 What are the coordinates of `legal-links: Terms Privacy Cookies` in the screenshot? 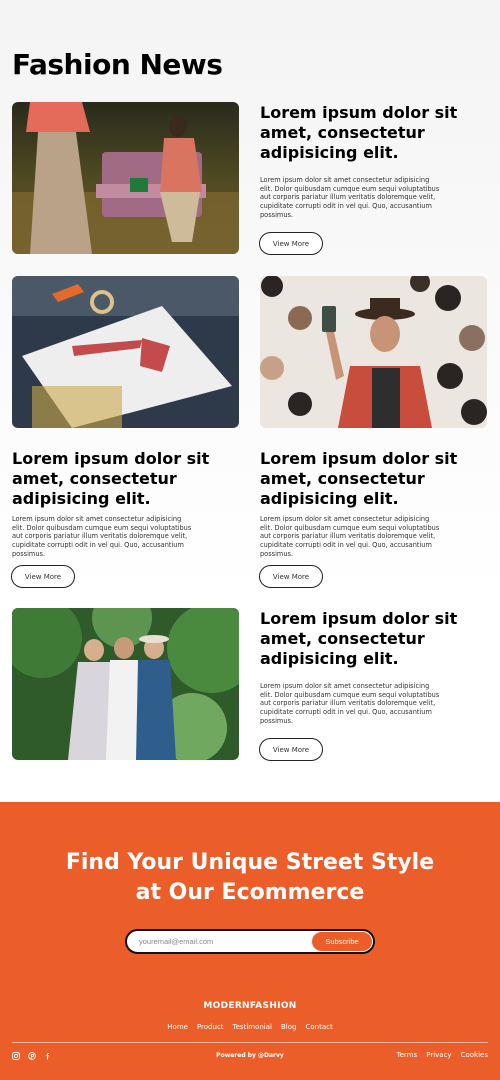 It's located at (442, 1055).